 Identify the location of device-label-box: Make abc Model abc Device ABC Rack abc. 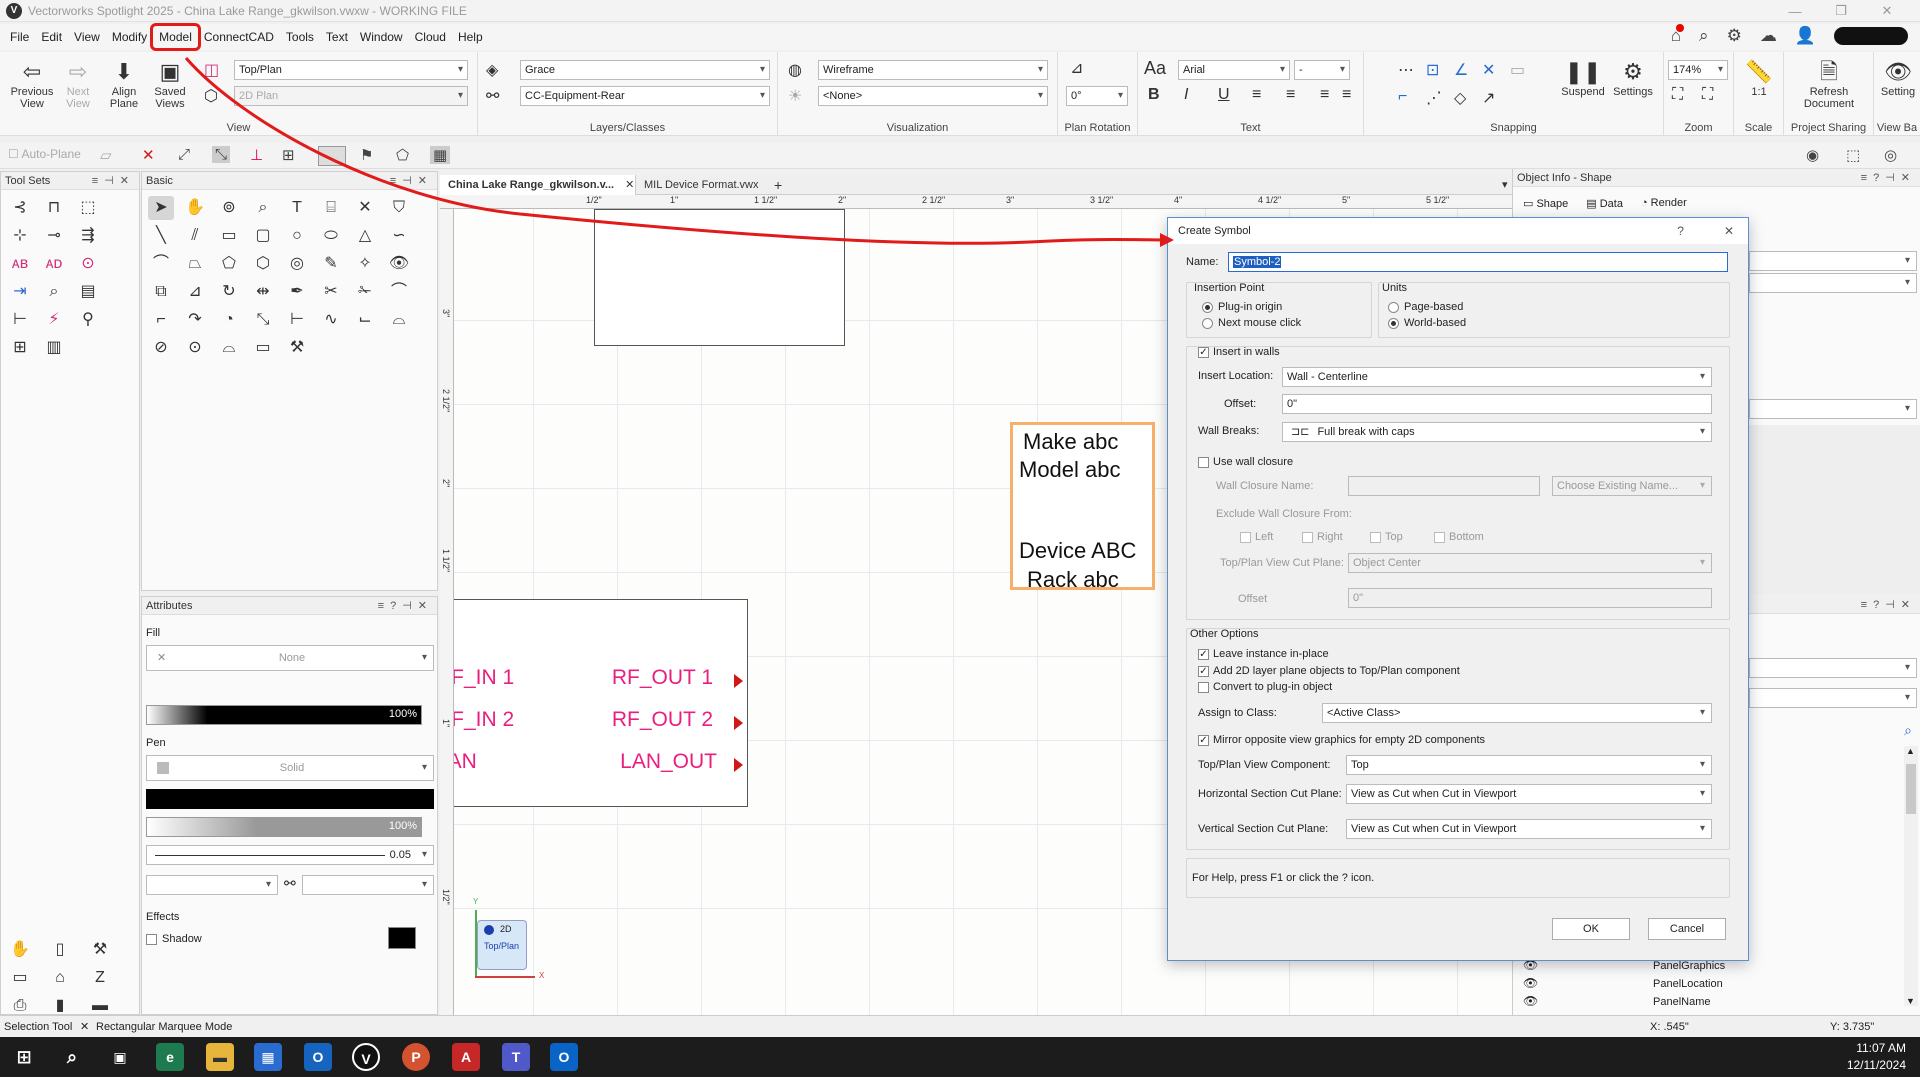
(1082, 507).